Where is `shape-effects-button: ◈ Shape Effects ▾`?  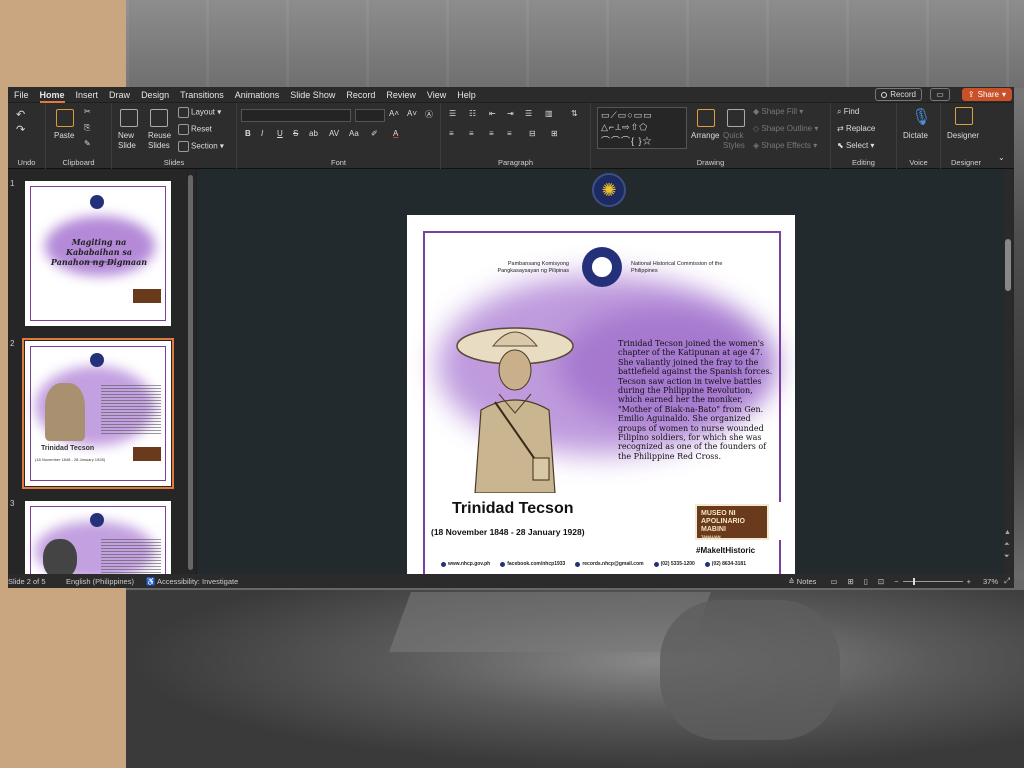 shape-effects-button: ◈ Shape Effects ▾ is located at coordinates (785, 145).